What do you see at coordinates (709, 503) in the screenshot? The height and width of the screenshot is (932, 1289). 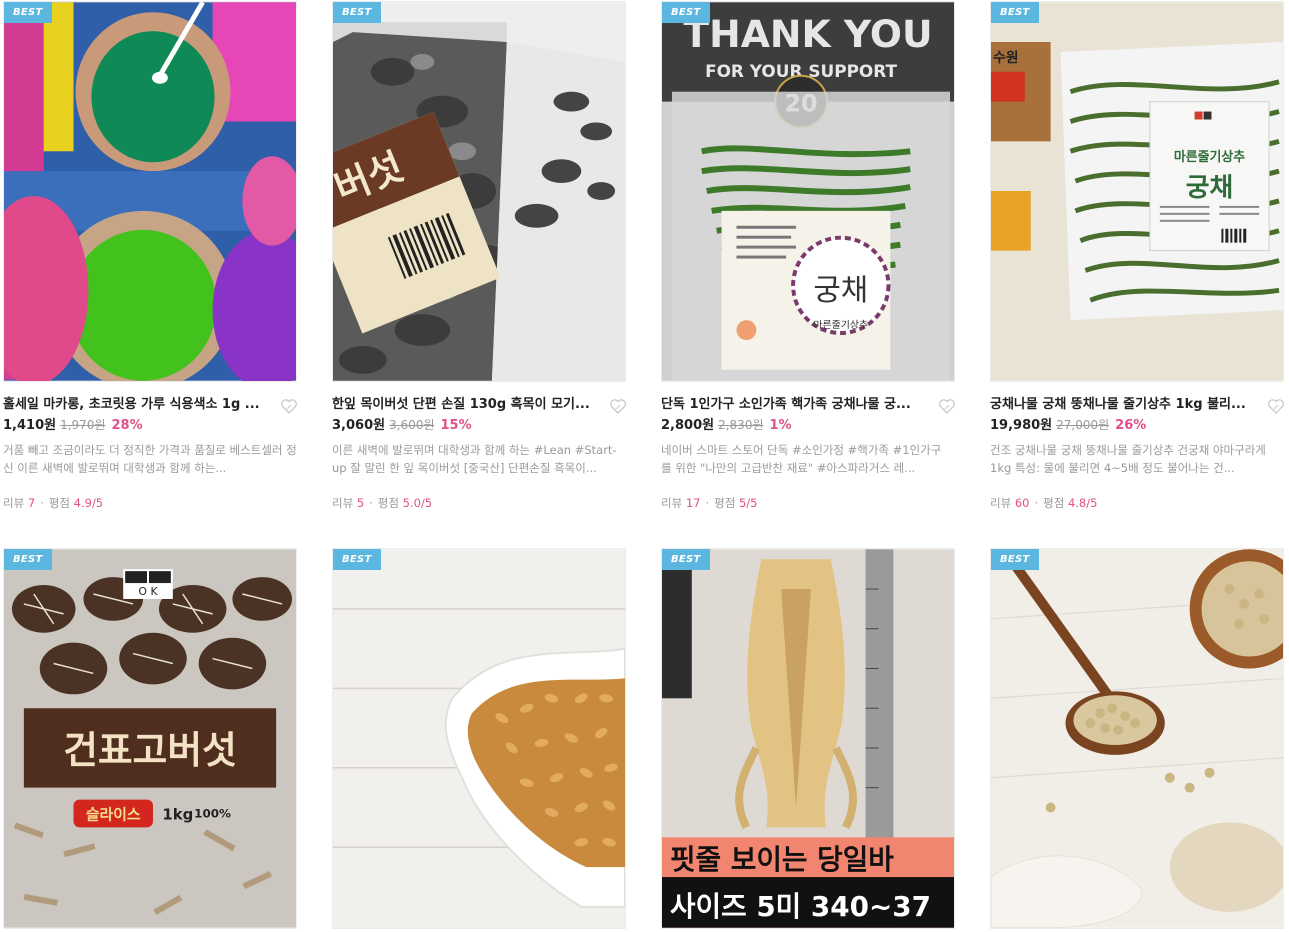 I see `review-meta: 리뷰 17 · 평점 5/5` at bounding box center [709, 503].